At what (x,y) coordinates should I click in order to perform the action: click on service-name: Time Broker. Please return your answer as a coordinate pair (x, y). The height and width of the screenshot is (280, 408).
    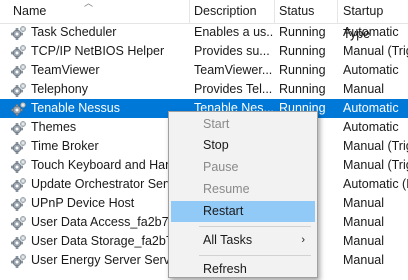
    Looking at the image, I should click on (65, 146).